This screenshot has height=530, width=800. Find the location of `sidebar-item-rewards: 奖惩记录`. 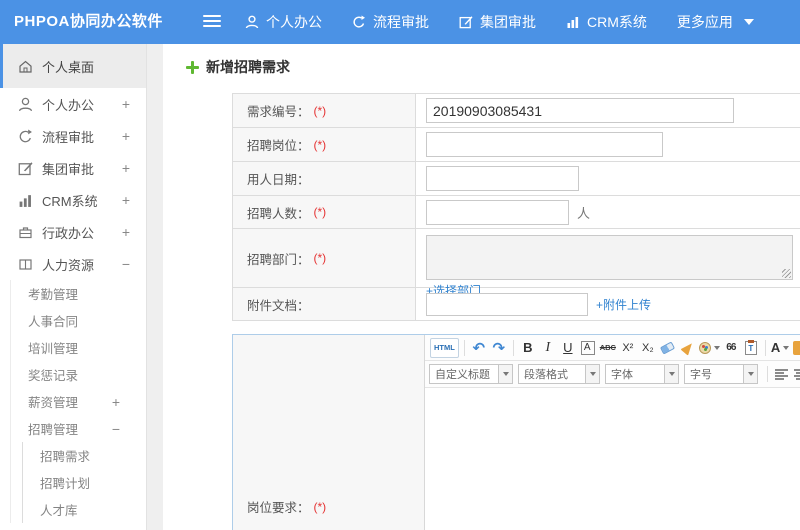

sidebar-item-rewards: 奖惩记录 is located at coordinates (78, 374).